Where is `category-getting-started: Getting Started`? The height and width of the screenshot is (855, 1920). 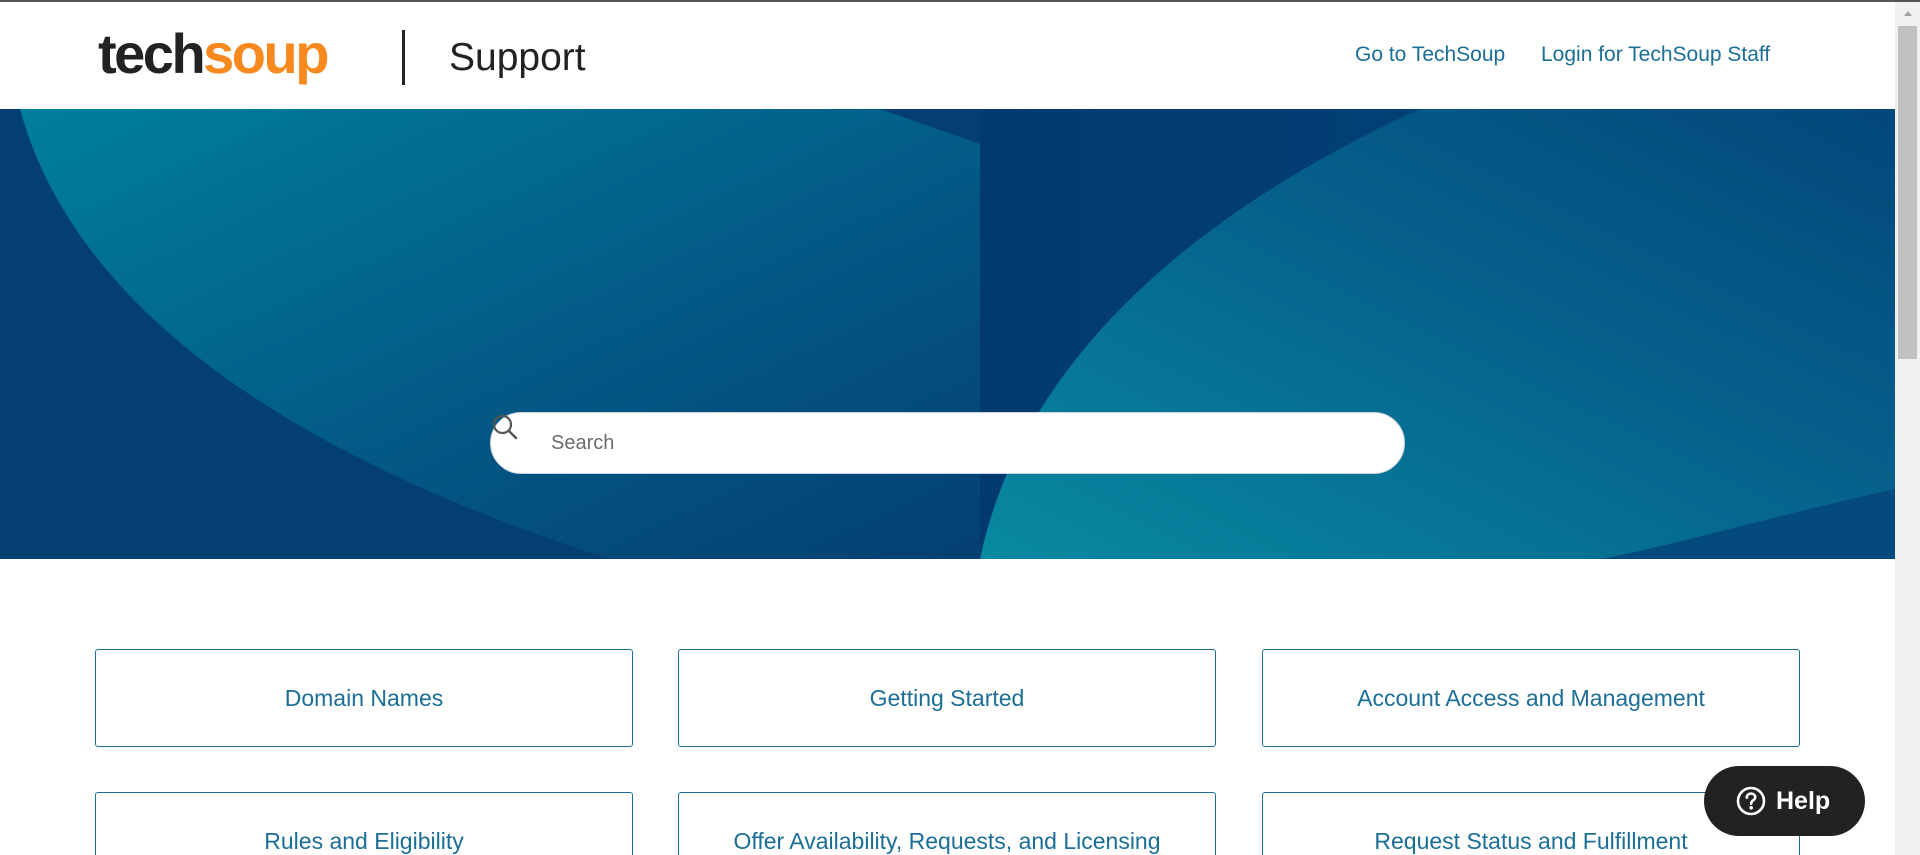
category-getting-started: Getting Started is located at coordinates (947, 698).